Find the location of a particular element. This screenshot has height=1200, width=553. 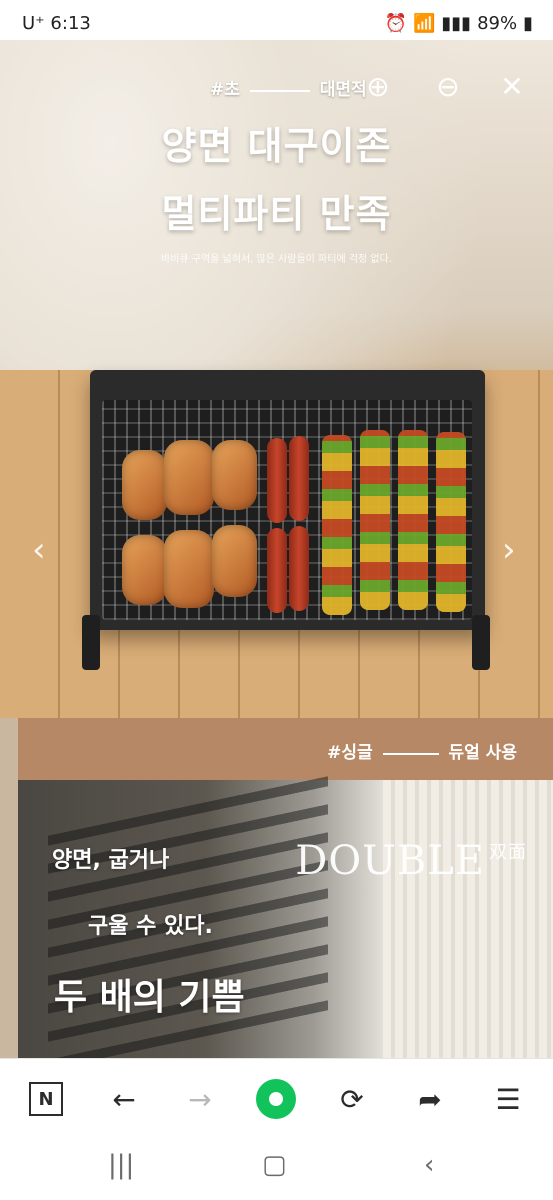

back-icon: ‹ is located at coordinates (429, 1165).